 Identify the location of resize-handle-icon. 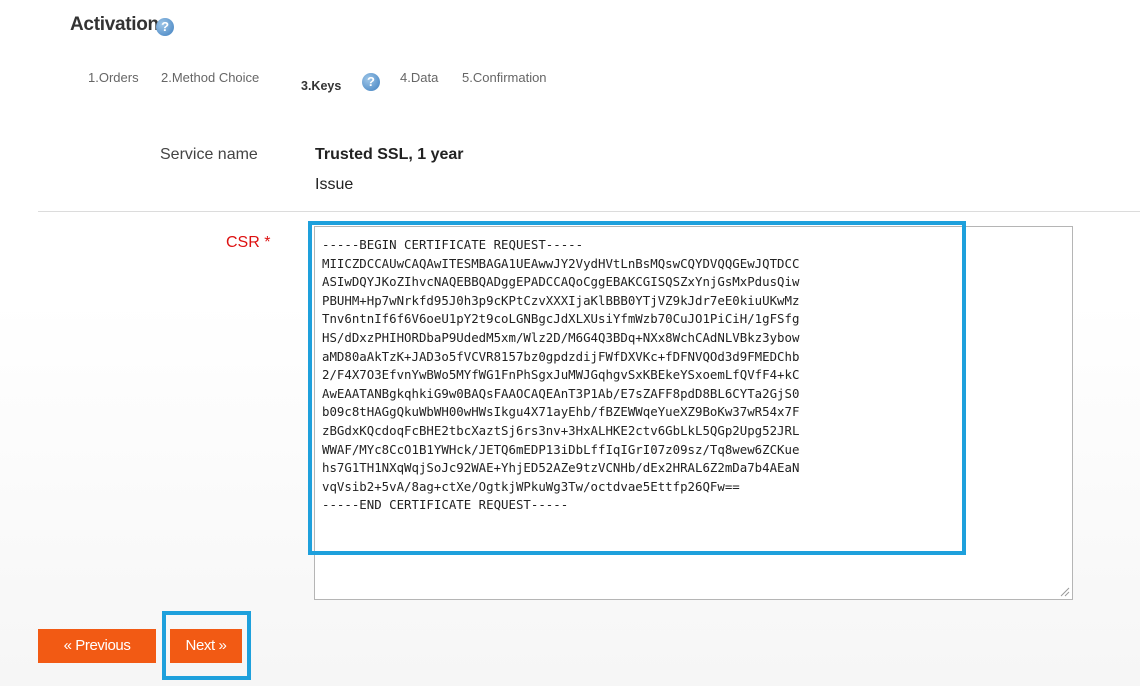
(1064, 591).